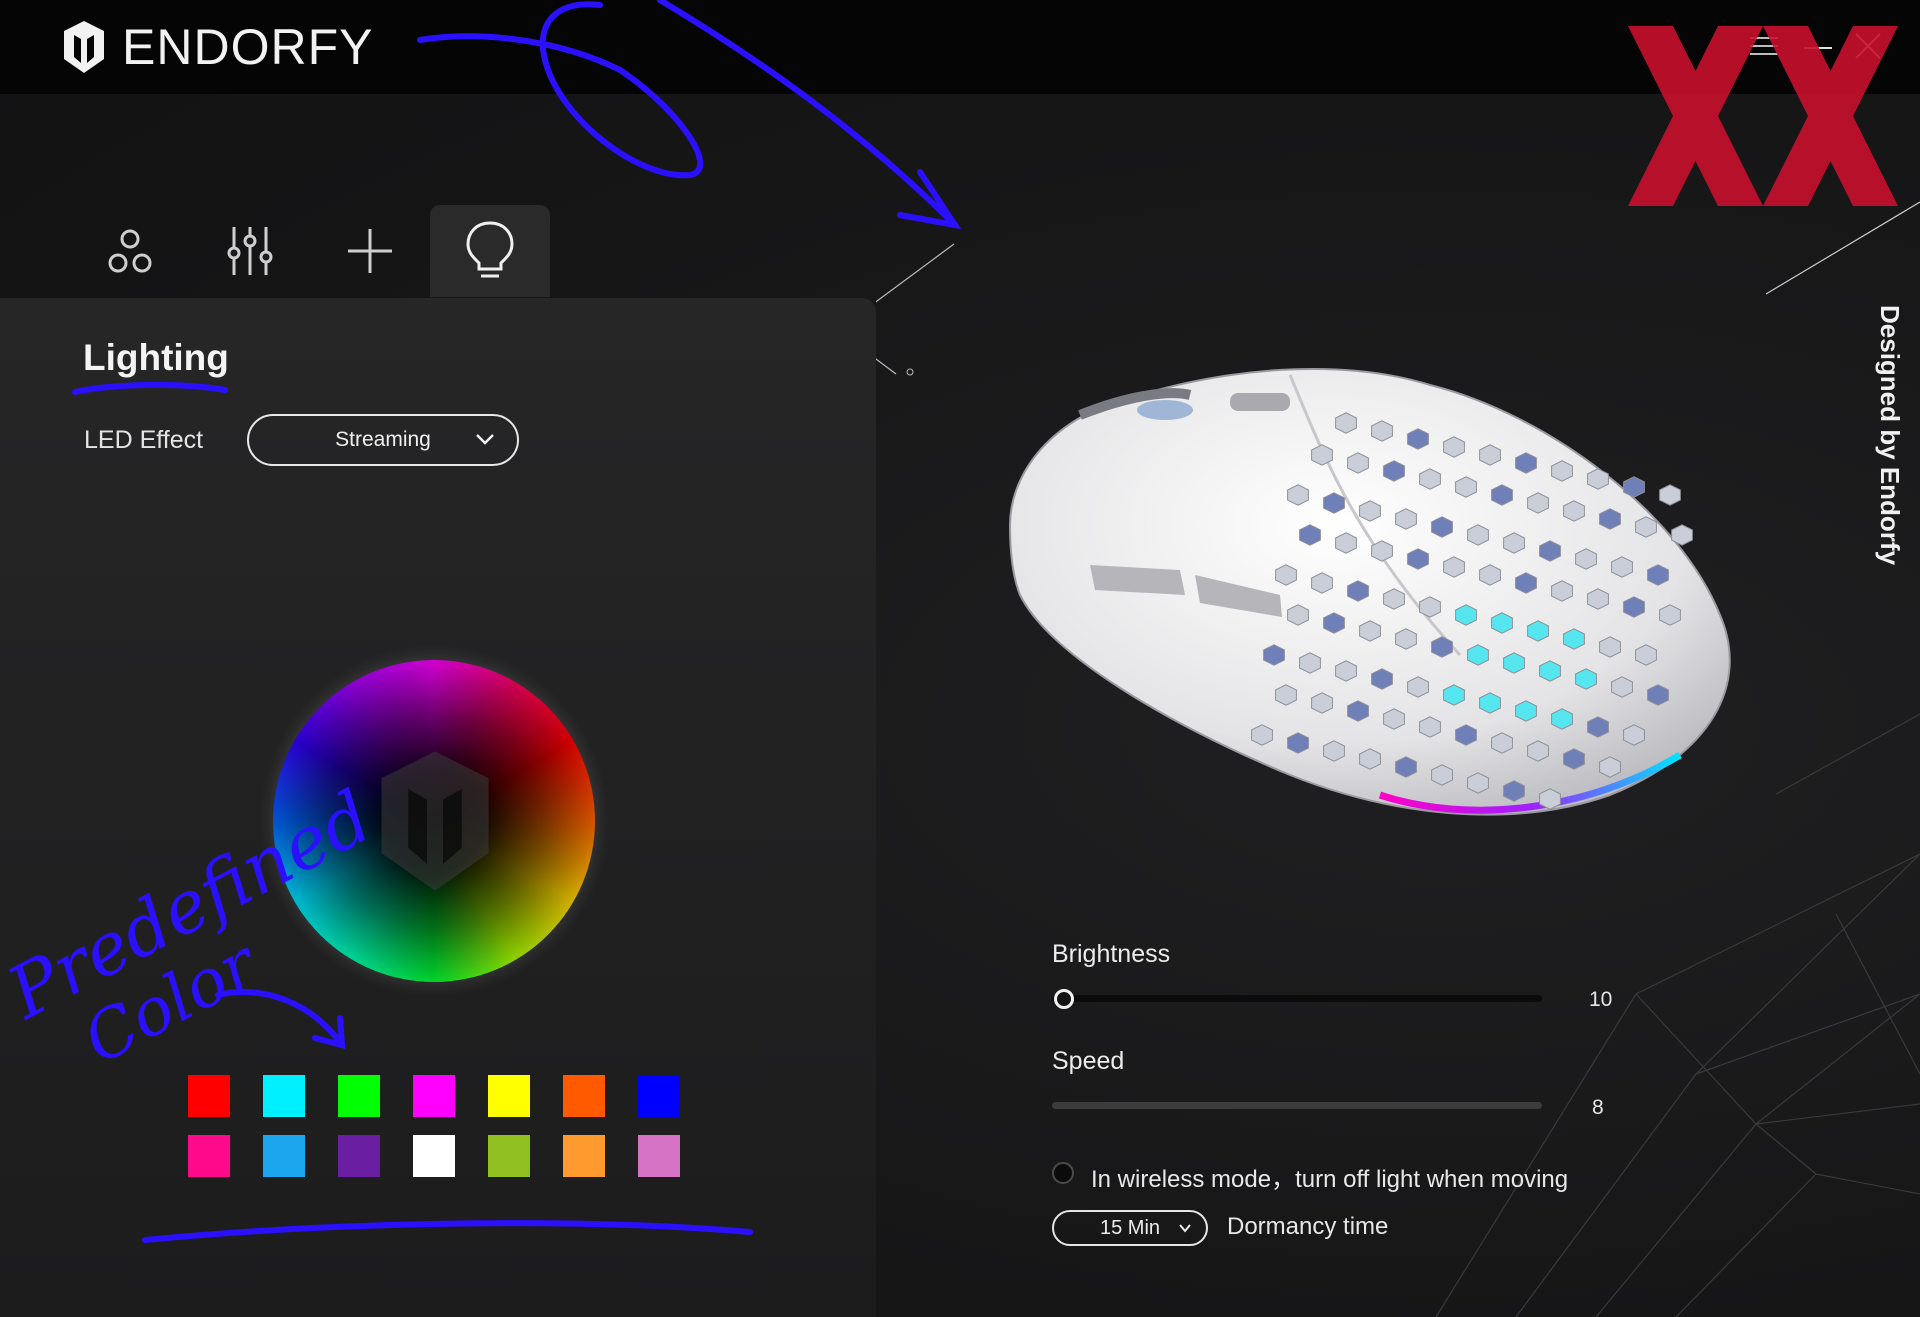 This screenshot has width=1920, height=1317. Describe the element at coordinates (1088, 1061) in the screenshot. I see `speed-label: Speed` at that location.